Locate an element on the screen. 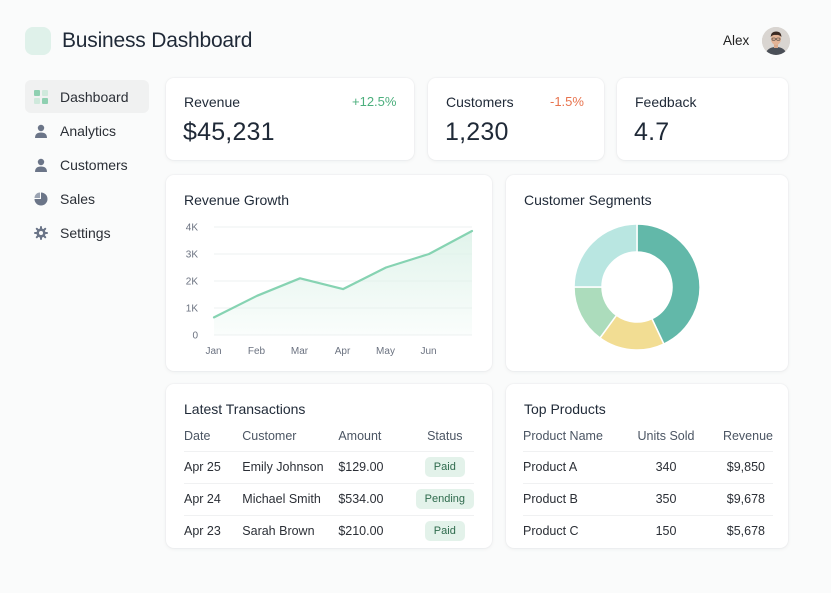 Image resolution: width=831 pixels, height=593 pixels. customer-segments-card: Customer Segments is located at coordinates (647, 273).